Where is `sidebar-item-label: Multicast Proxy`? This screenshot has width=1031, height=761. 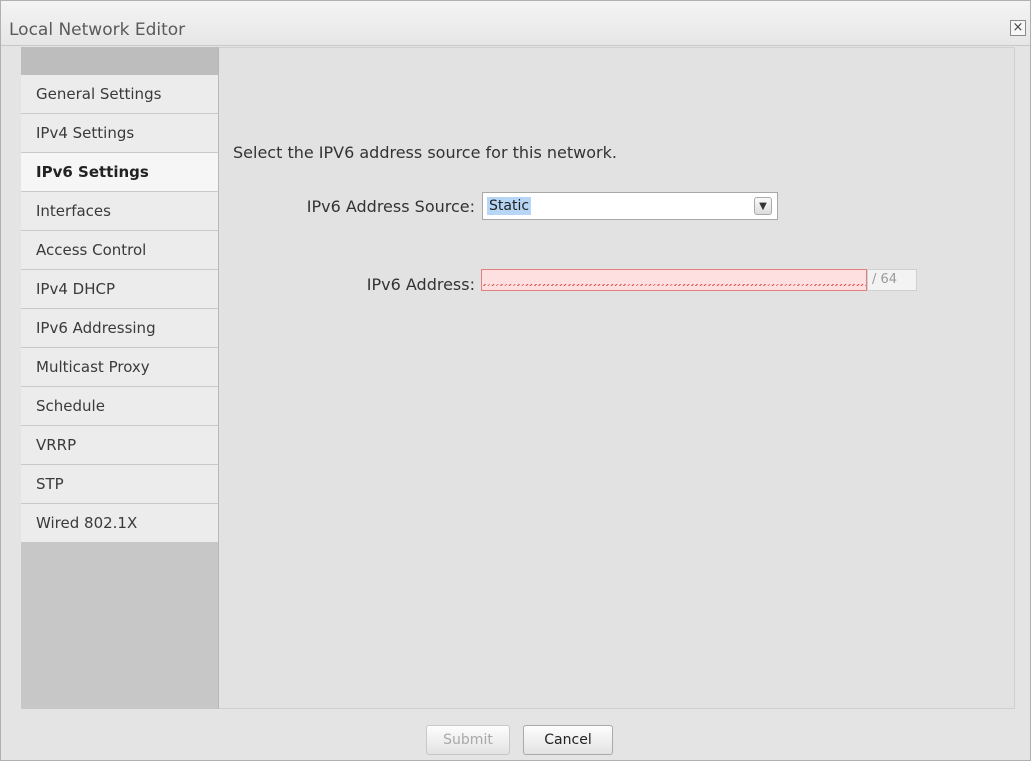
sidebar-item-label: Multicast Proxy is located at coordinates (93, 367).